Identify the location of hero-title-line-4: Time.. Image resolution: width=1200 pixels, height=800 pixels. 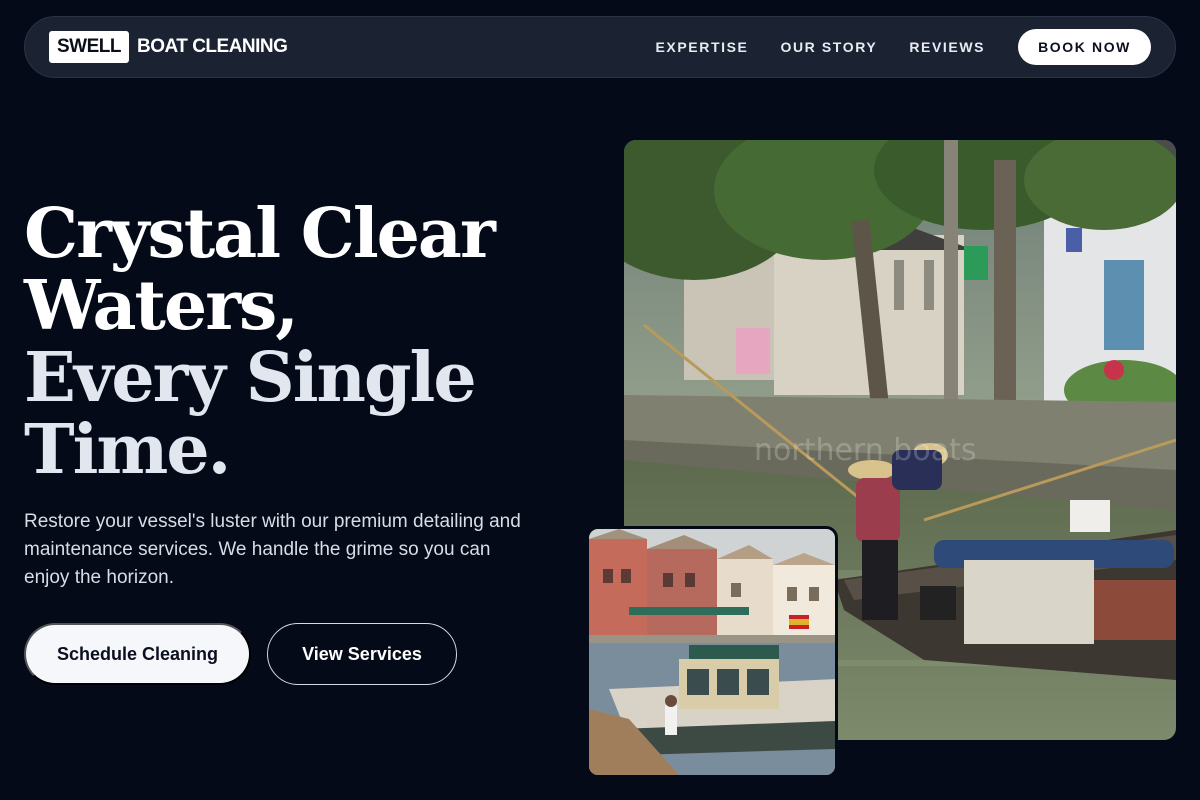
(127, 450).